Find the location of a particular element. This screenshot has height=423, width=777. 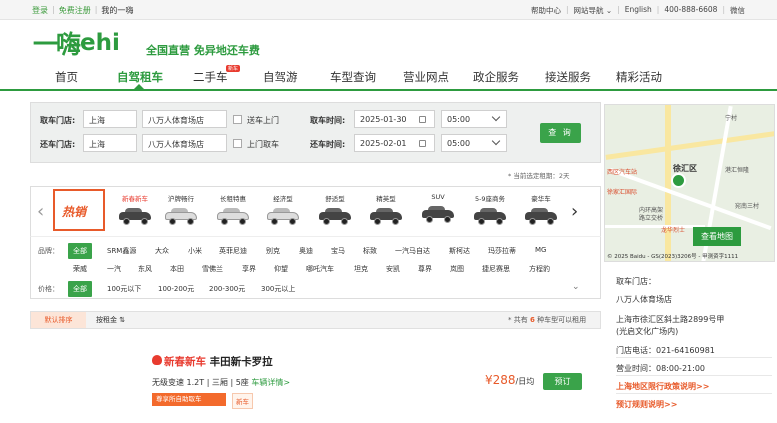

help-link: 帮助中心 is located at coordinates (546, 10).